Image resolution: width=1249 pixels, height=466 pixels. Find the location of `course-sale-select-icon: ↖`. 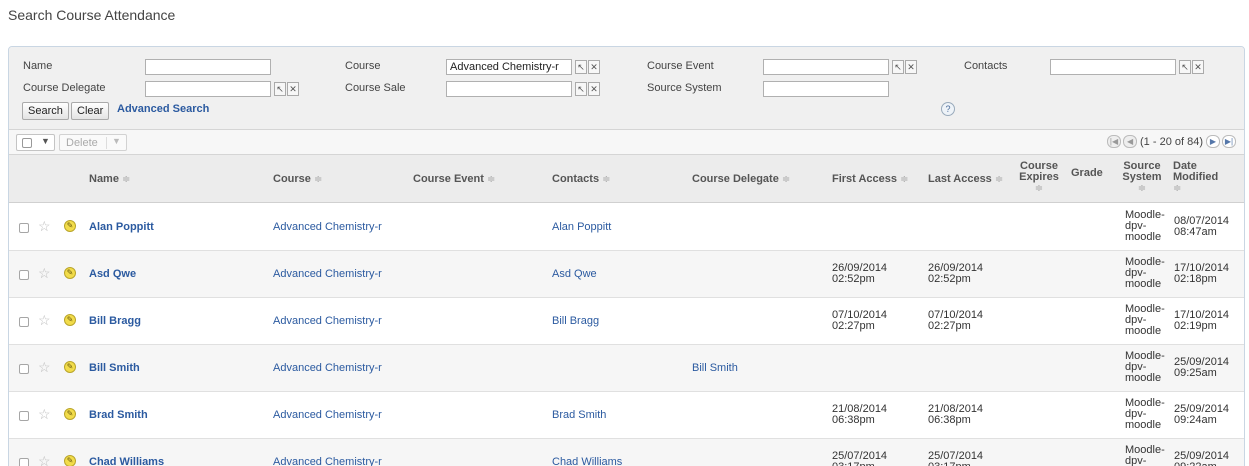

course-sale-select-icon: ↖ is located at coordinates (581, 89).